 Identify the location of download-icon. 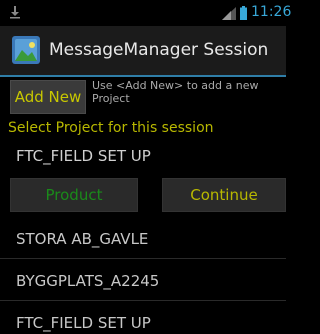
(15, 12).